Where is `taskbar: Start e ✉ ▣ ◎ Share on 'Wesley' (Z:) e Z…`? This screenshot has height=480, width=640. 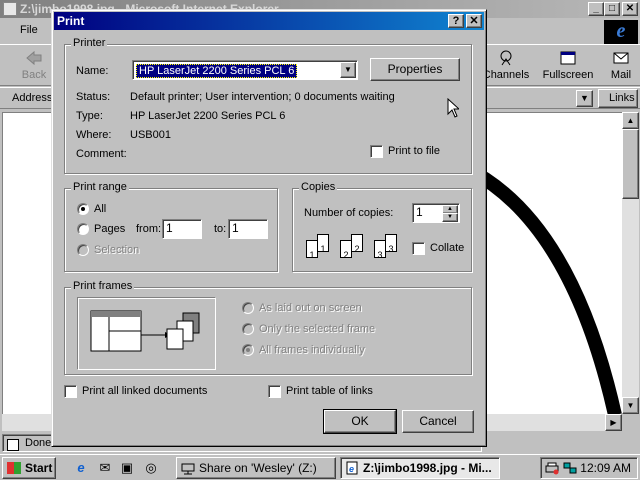 taskbar: Start e ✉ ▣ ◎ Share on 'Wesley' (Z:) e Z… is located at coordinates (320, 467).